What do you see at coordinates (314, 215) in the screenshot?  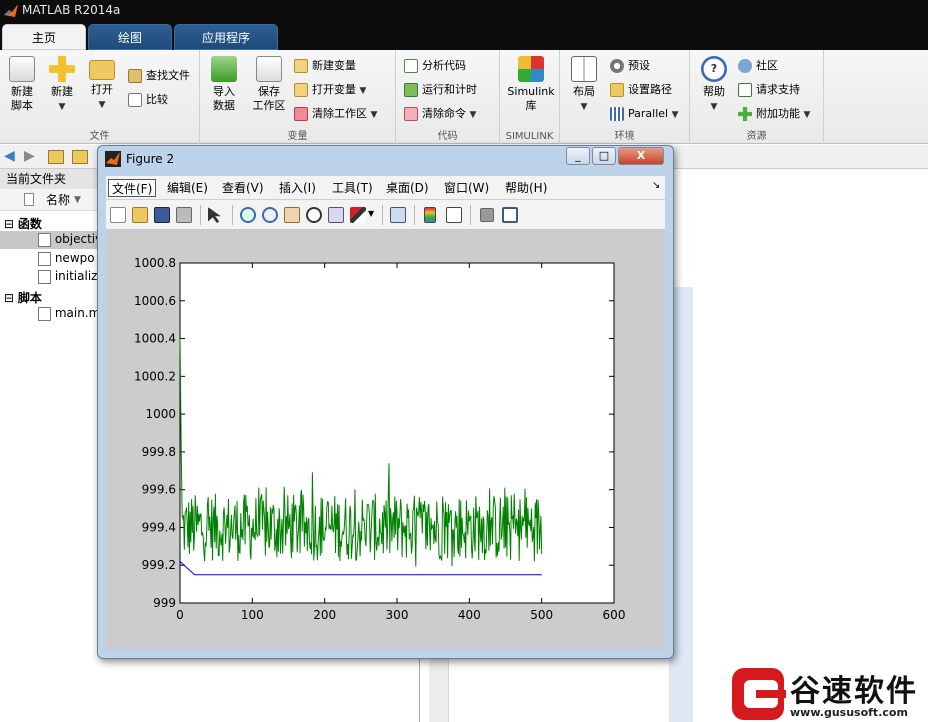 I see `rotate-icon` at bounding box center [314, 215].